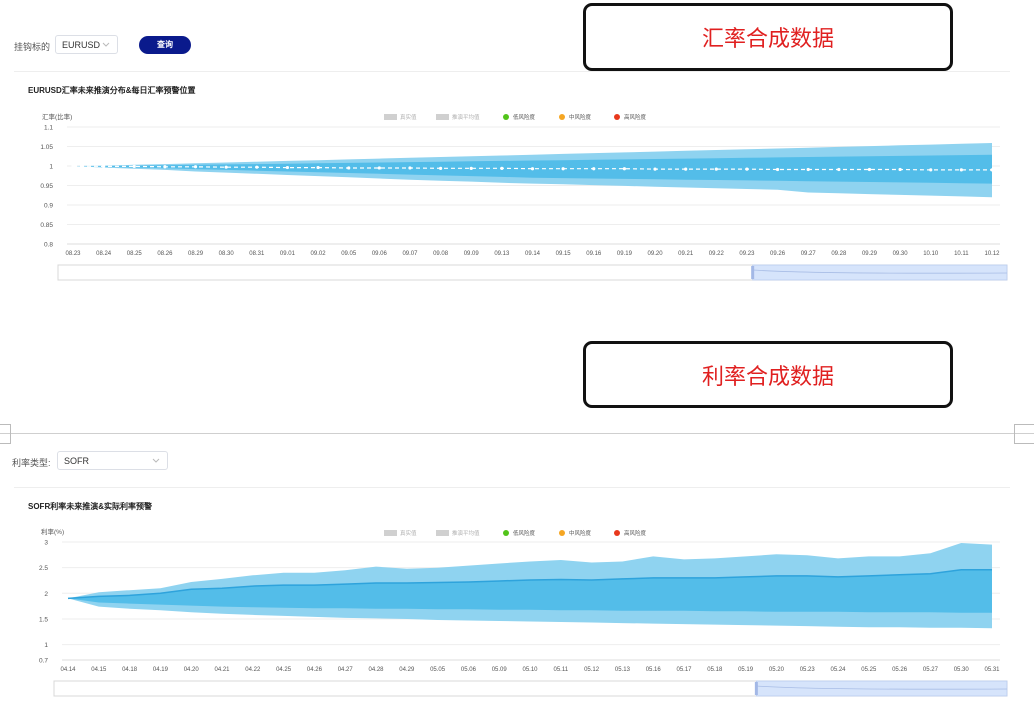  I want to click on x-tick-label: 05.06, so click(469, 670).